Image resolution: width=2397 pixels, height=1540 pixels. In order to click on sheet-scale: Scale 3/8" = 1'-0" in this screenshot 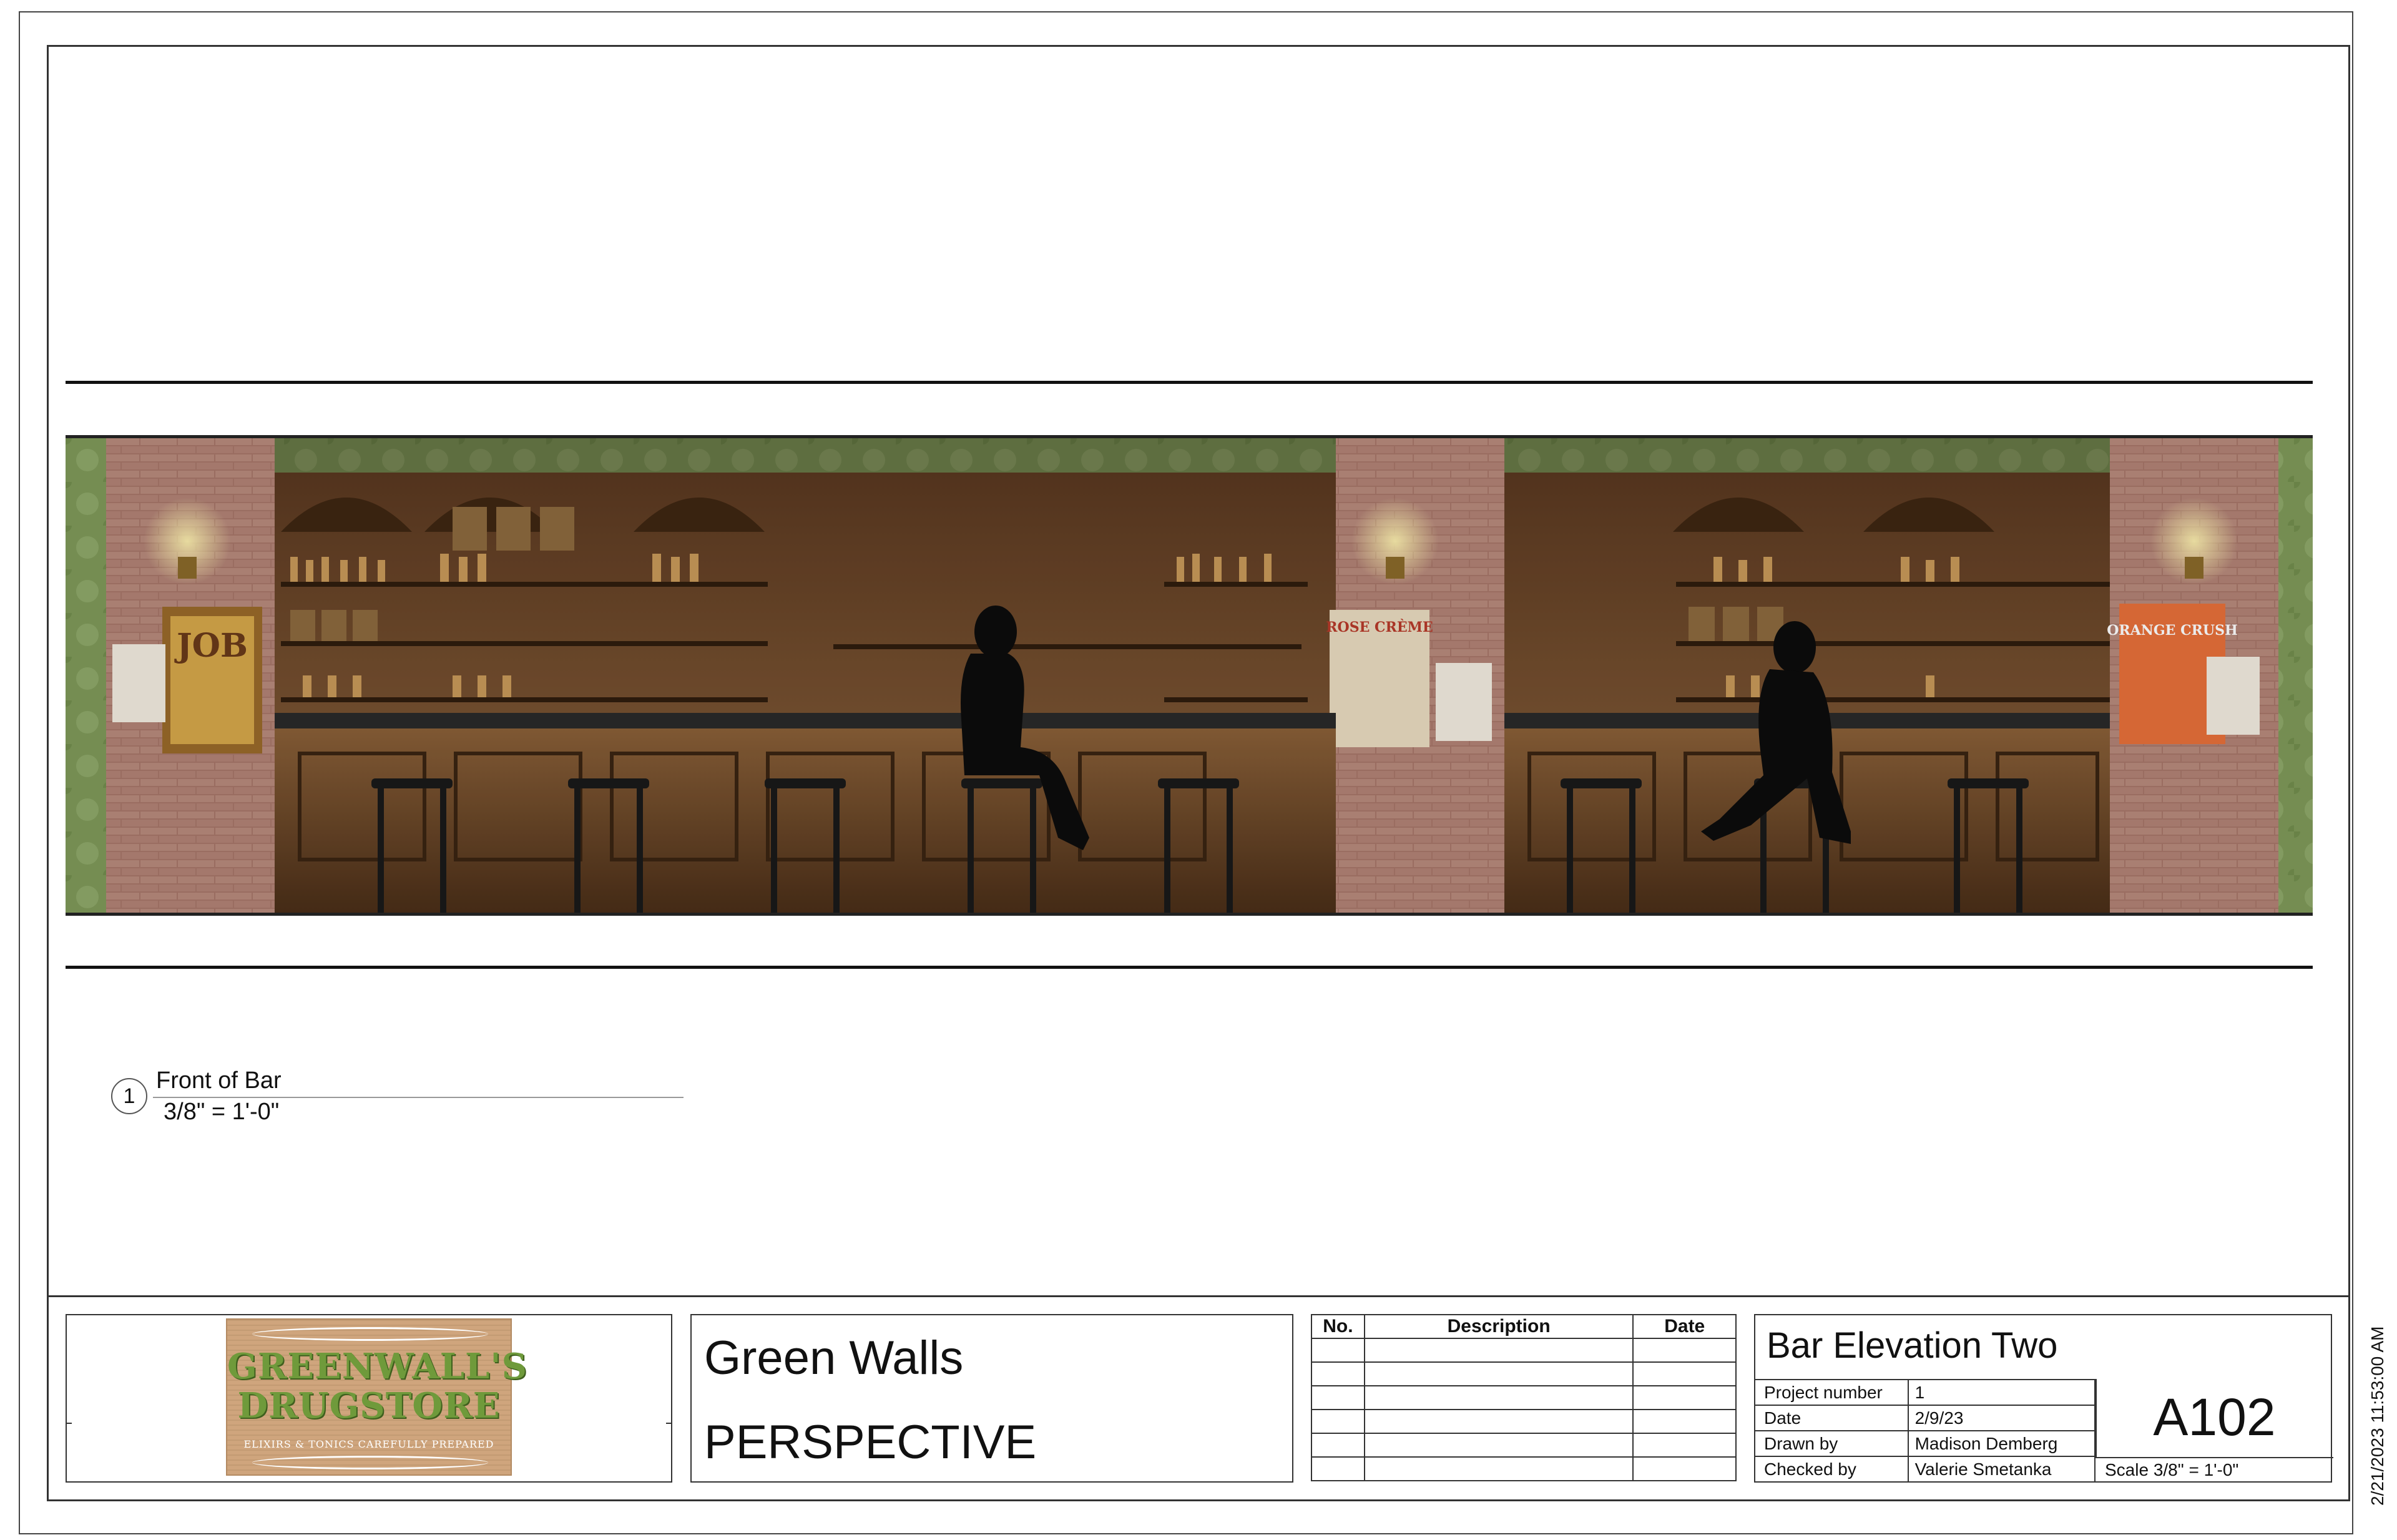, I will do `click(2172, 1470)`.